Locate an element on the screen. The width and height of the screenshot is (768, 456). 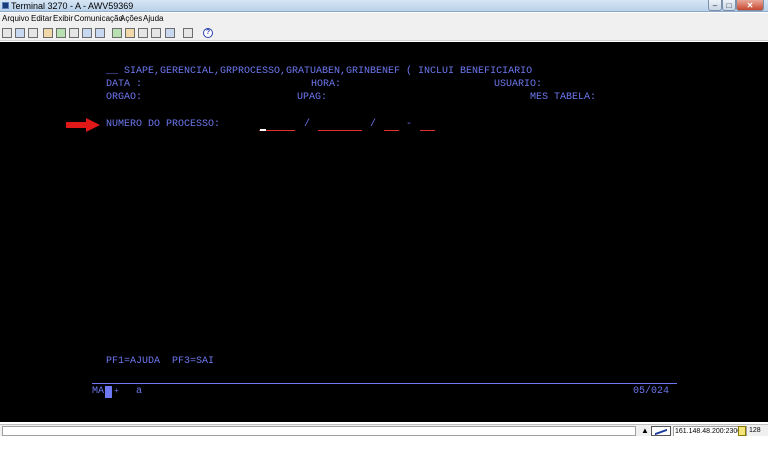
red-arrow-icon is located at coordinates (83, 125).